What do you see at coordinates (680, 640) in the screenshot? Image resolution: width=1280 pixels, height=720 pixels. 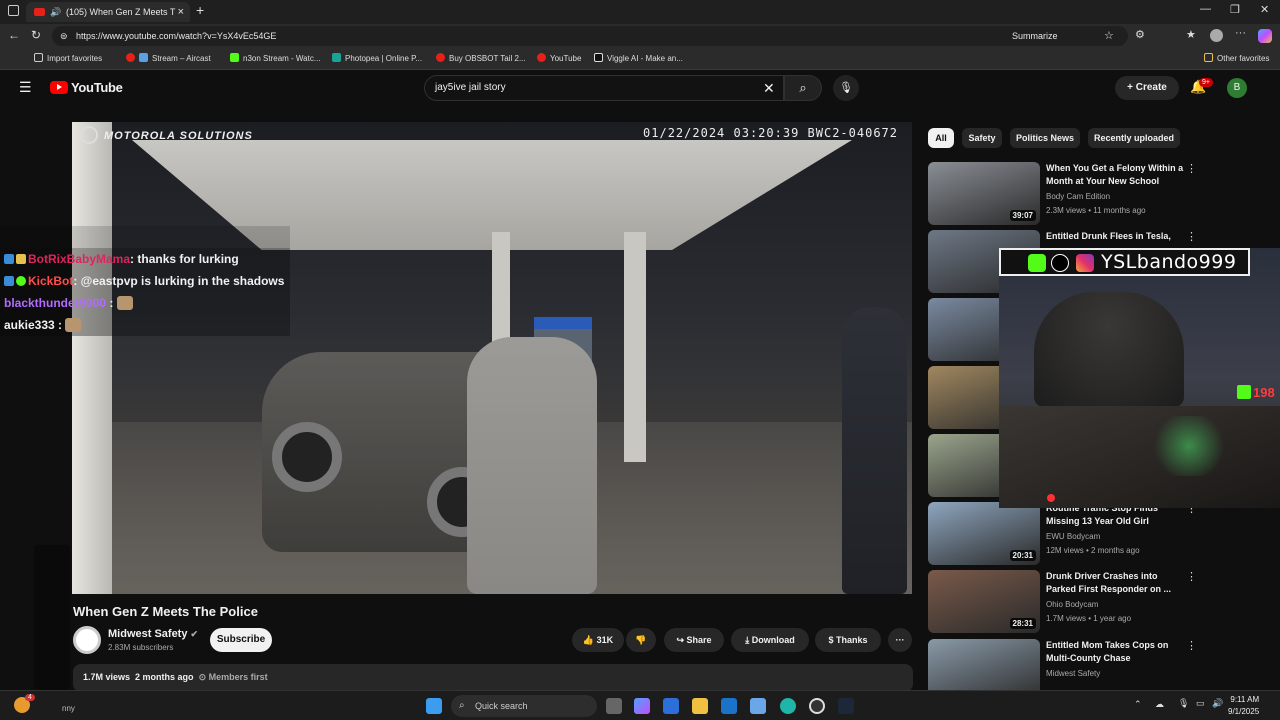 I see `share-icon: ↪` at bounding box center [680, 640].